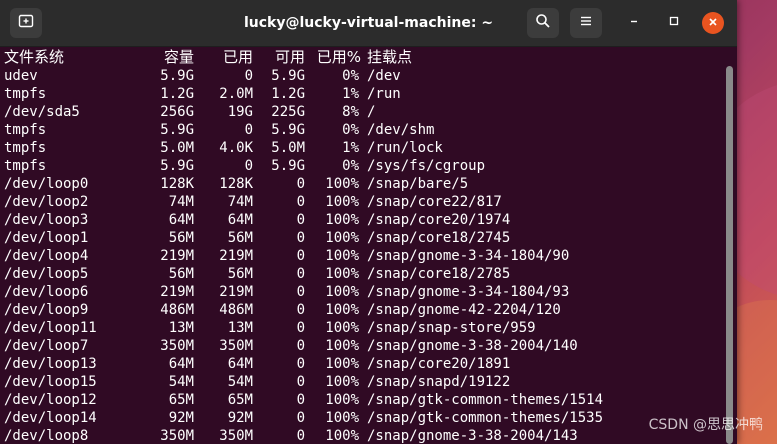  I want to click on maximize-button, so click(674, 23).